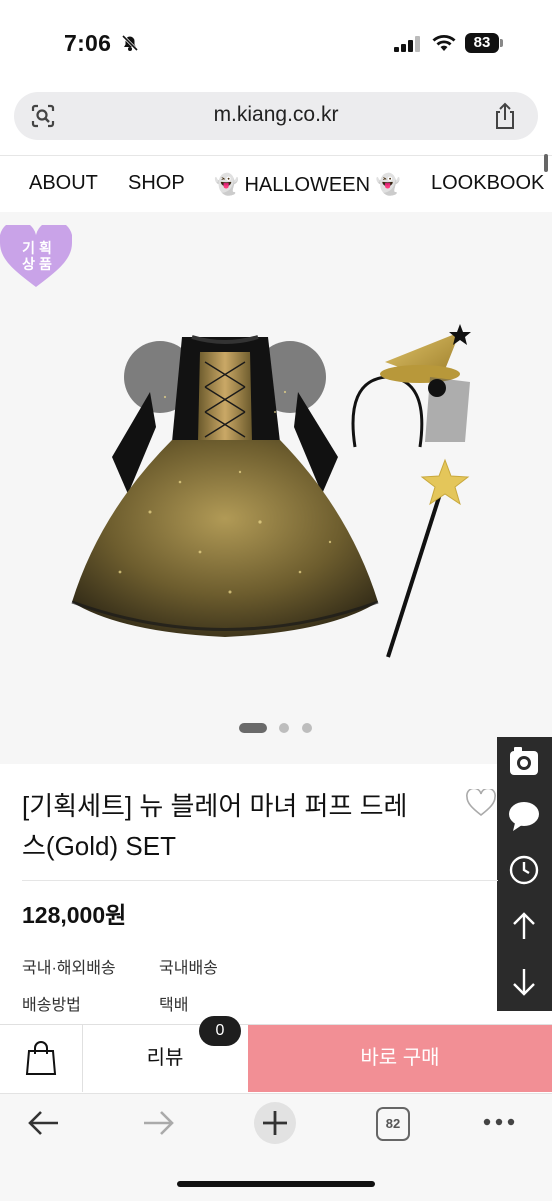  Describe the element at coordinates (159, 1125) in the screenshot. I see `forward-arrow-icon` at that location.